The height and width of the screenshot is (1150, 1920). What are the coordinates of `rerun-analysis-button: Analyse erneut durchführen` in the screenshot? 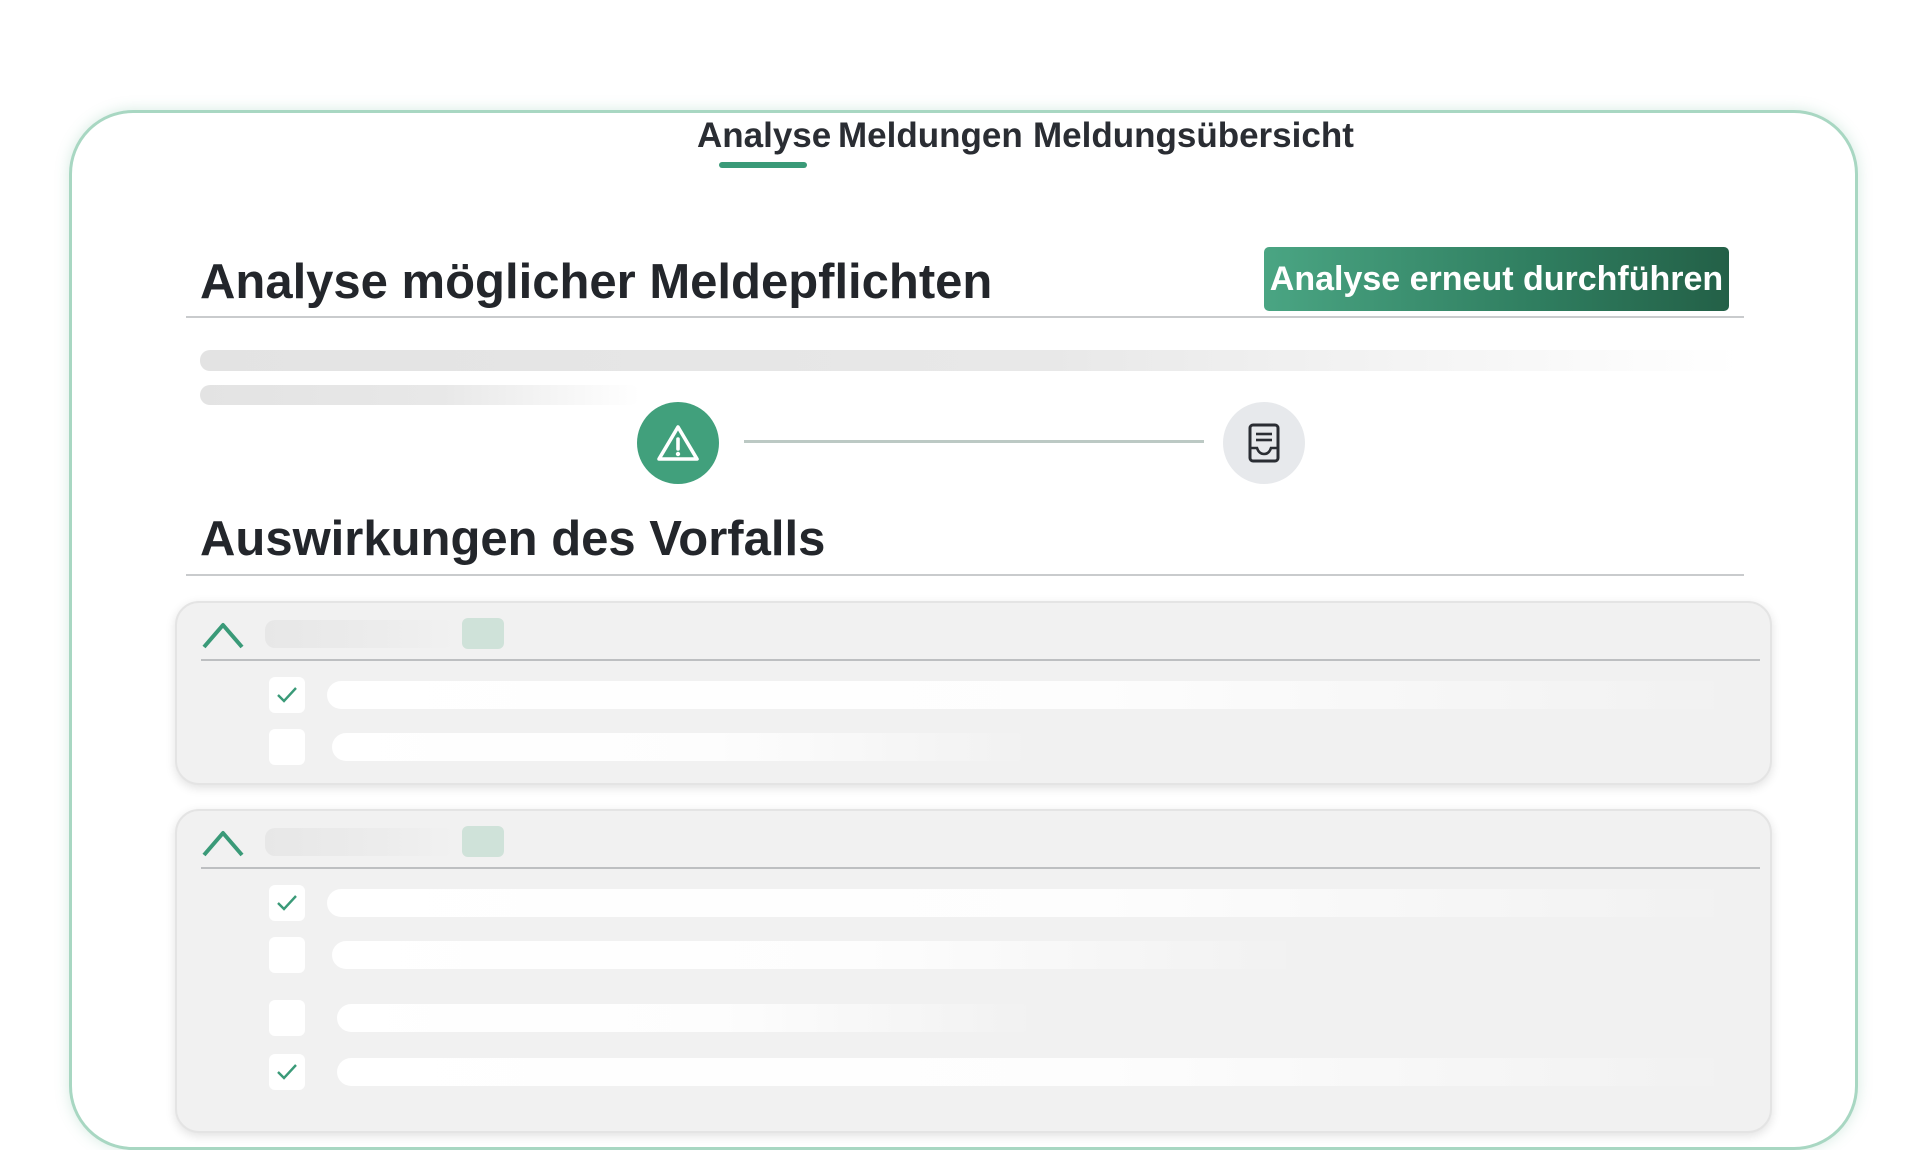 It's located at (1496, 279).